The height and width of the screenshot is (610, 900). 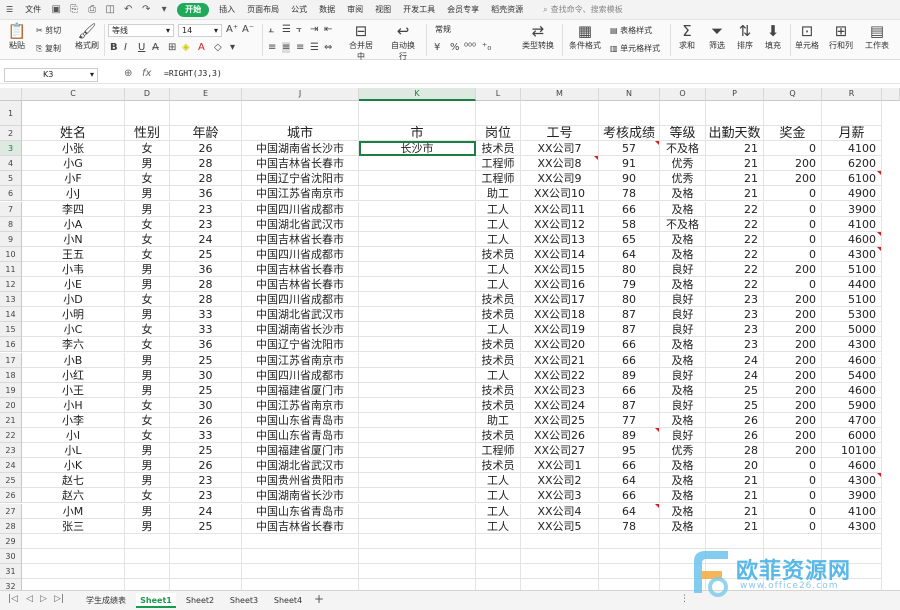 What do you see at coordinates (286, 47) in the screenshot?
I see `align-center-icon: ≡` at bounding box center [286, 47].